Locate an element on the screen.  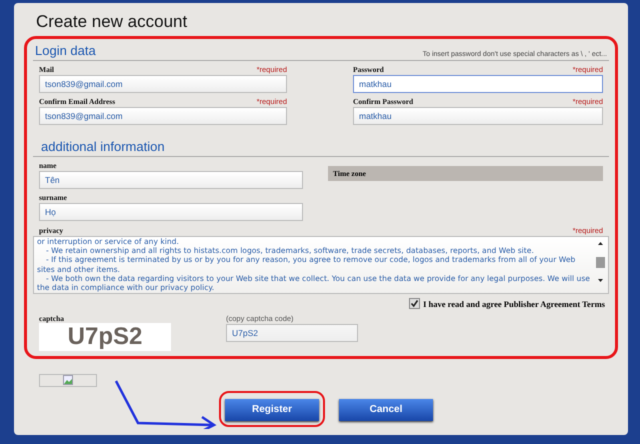
privacy-text-area is located at coordinates (321, 265).